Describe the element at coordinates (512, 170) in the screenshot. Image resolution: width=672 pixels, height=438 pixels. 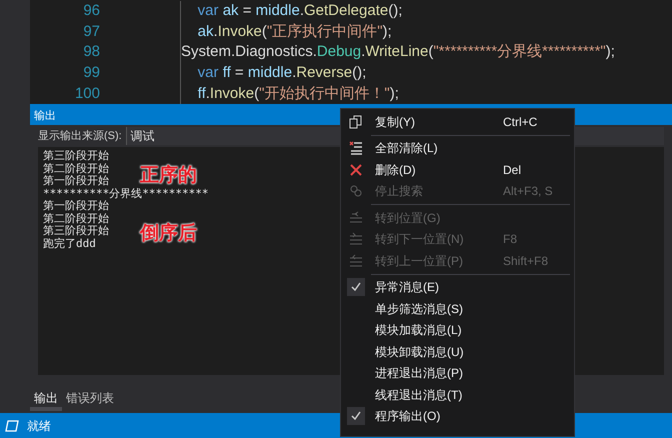
I see `shortcut-text: Del` at that location.